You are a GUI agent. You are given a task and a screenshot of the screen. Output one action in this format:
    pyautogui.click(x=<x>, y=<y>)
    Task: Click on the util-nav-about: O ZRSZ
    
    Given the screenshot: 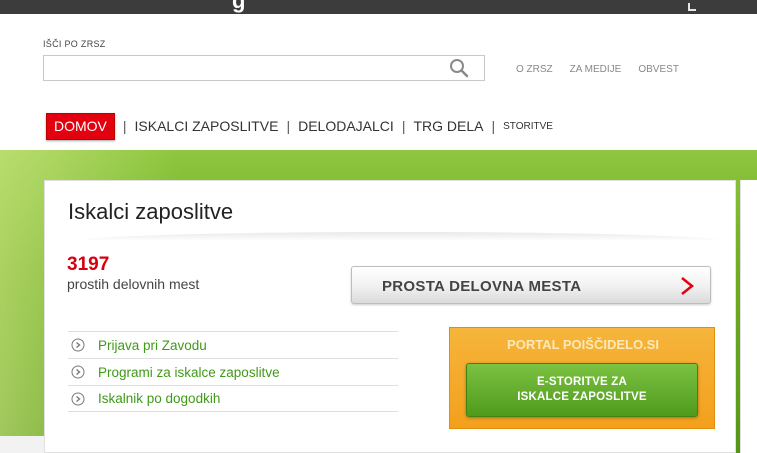 What is the action you would take?
    pyautogui.click(x=534, y=69)
    